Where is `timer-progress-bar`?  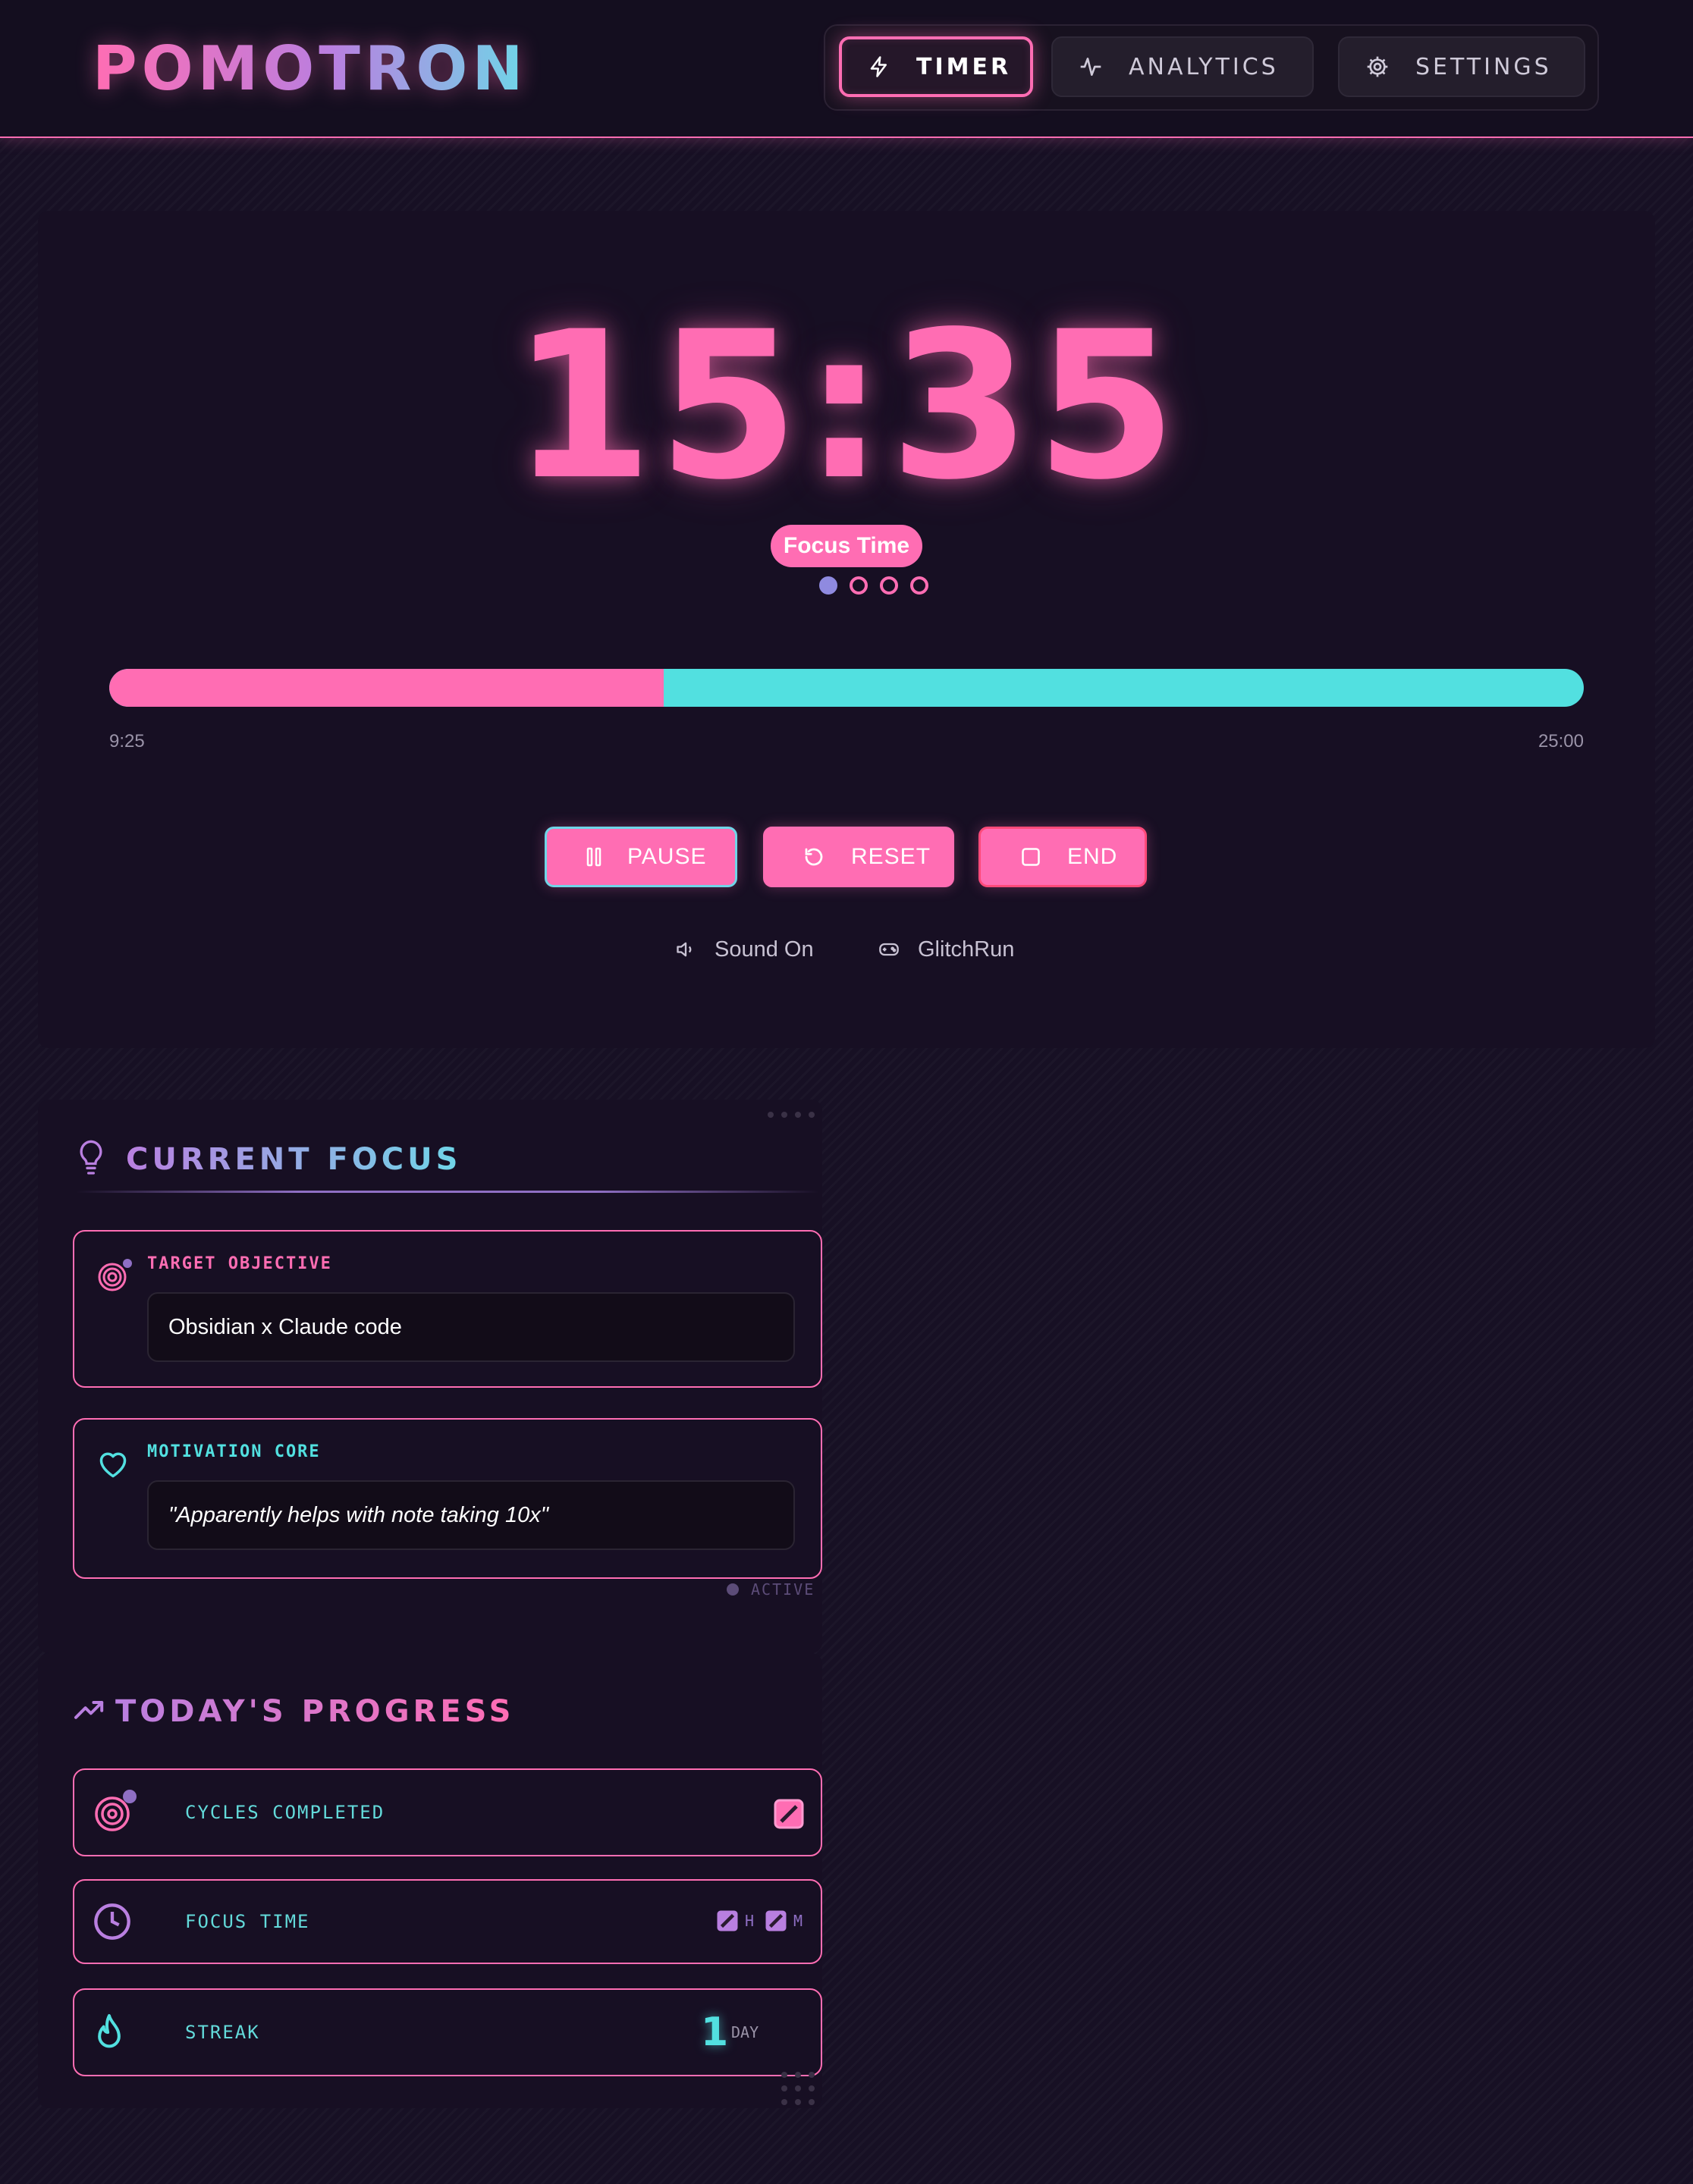 timer-progress-bar is located at coordinates (846, 688).